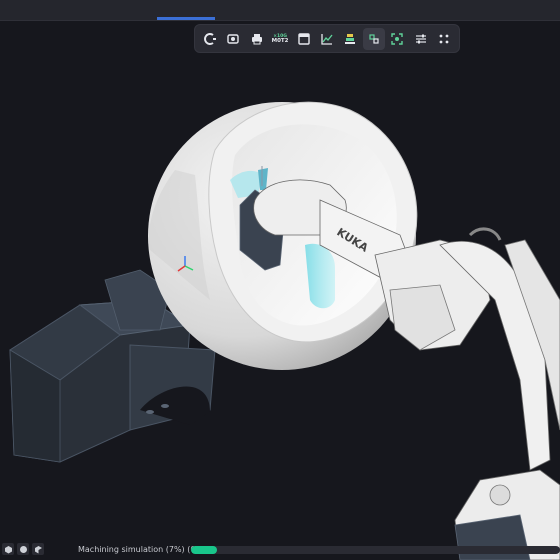 This screenshot has width=560, height=560. I want to click on grid-dots-icon, so click(444, 38).